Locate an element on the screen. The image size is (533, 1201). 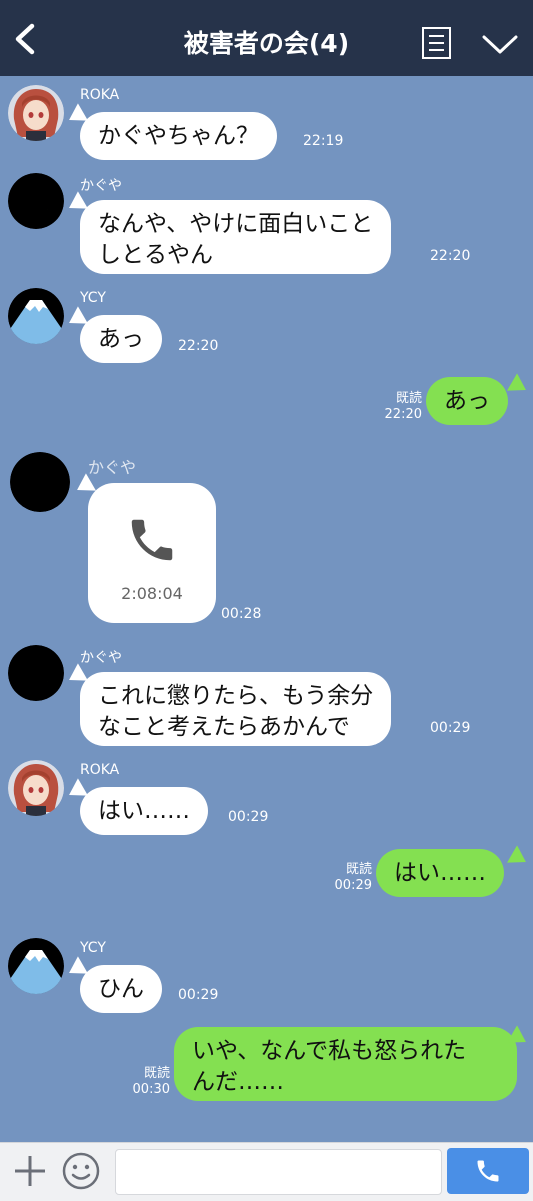
message-bubble: ひん is located at coordinates (121, 989).